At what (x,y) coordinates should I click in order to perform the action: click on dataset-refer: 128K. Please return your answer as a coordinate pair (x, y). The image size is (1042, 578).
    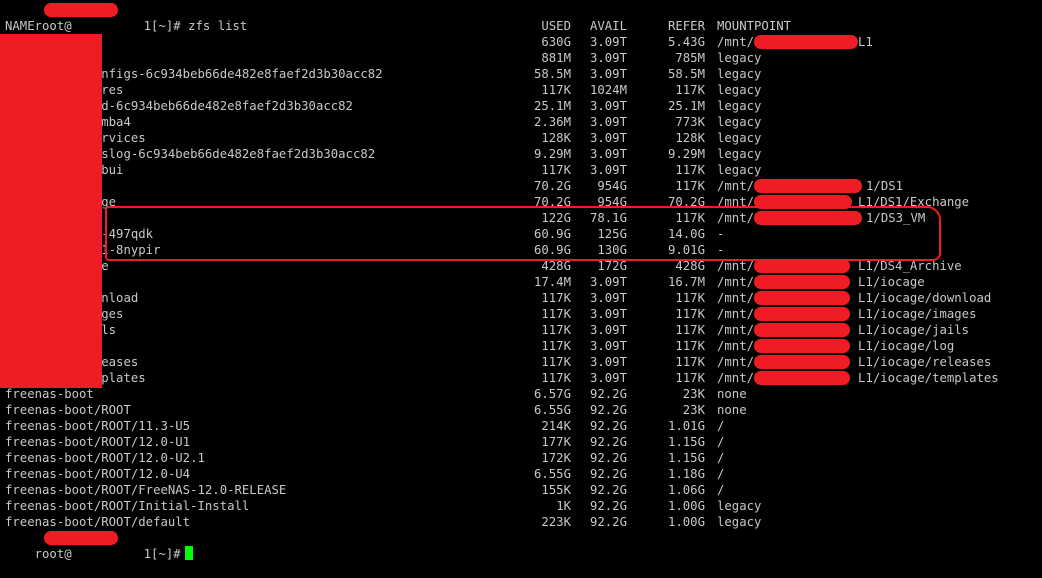
    Looking at the image, I should click on (690, 138).